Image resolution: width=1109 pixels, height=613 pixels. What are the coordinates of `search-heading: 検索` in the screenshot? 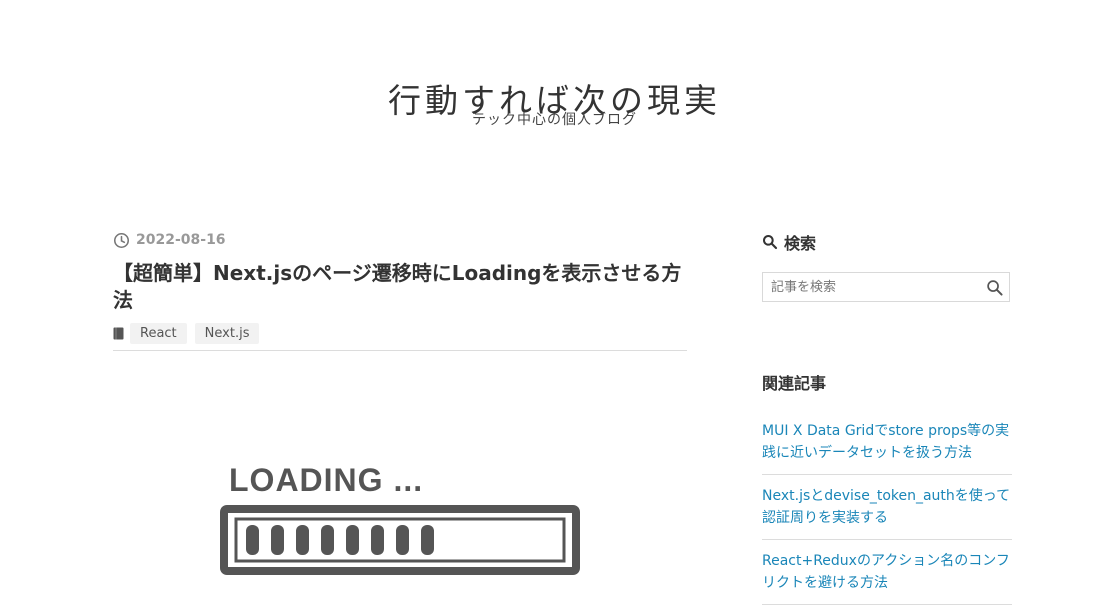 It's located at (887, 242).